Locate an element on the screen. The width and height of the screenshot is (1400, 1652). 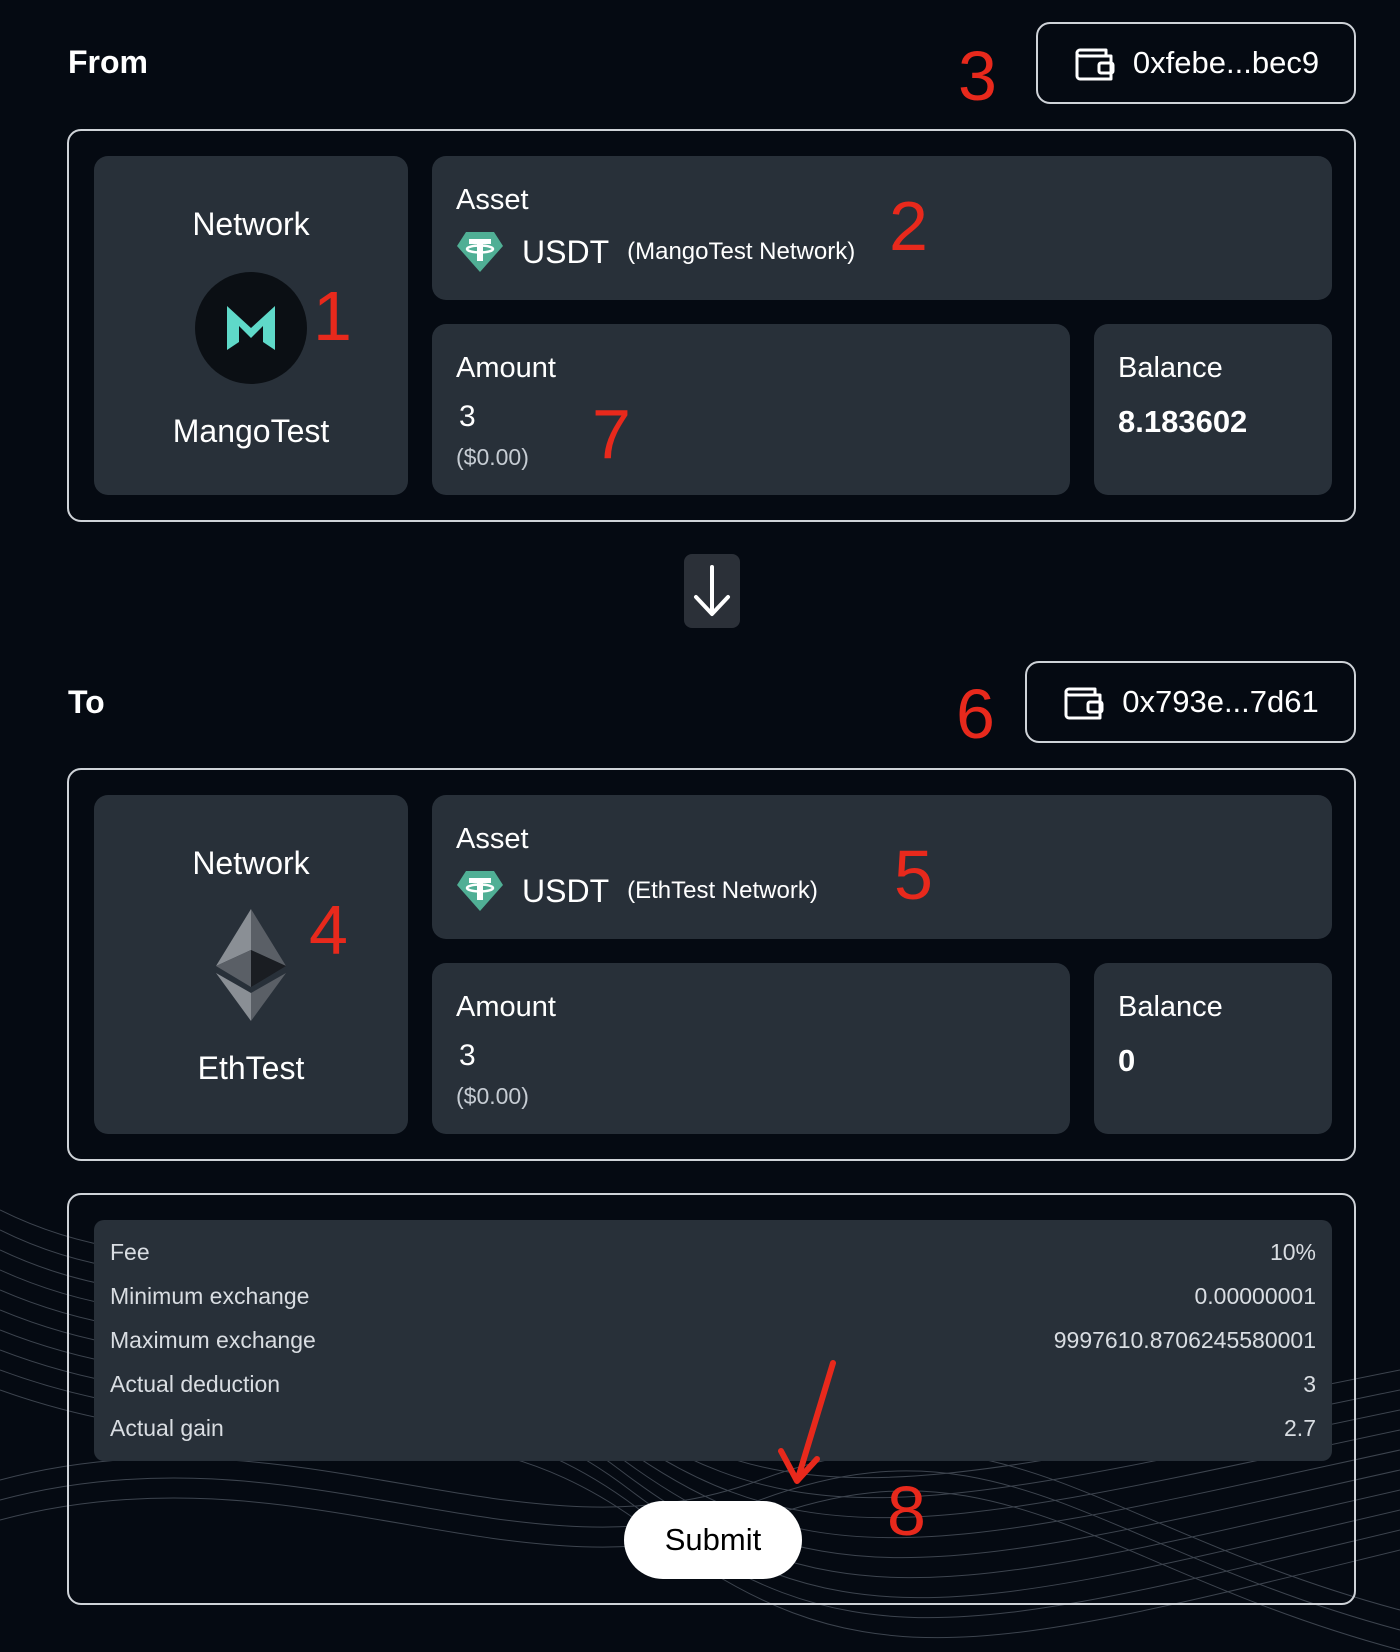
asset-network: (EthTest Network) is located at coordinates (722, 890).